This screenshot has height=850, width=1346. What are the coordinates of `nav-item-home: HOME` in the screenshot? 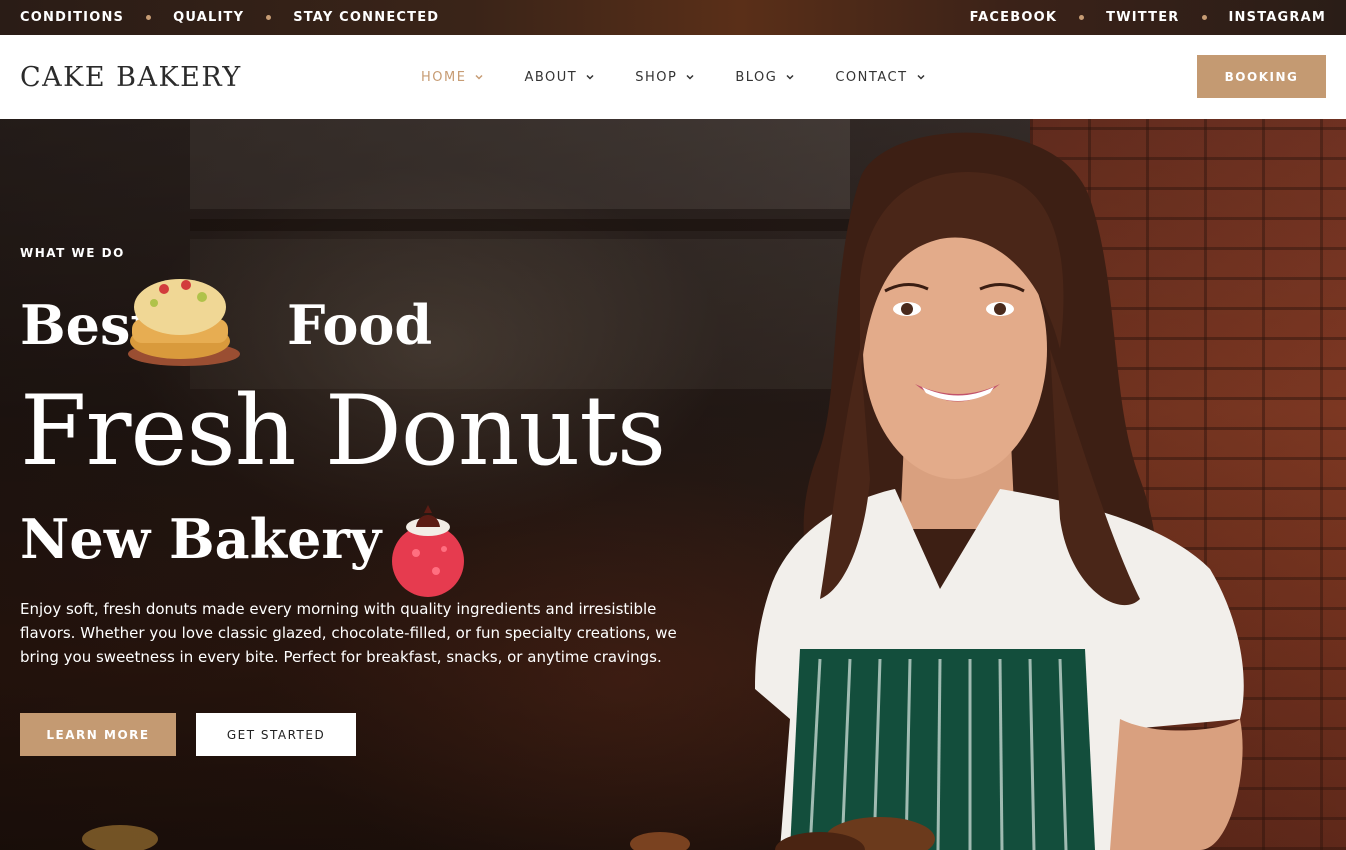 It's located at (452, 77).